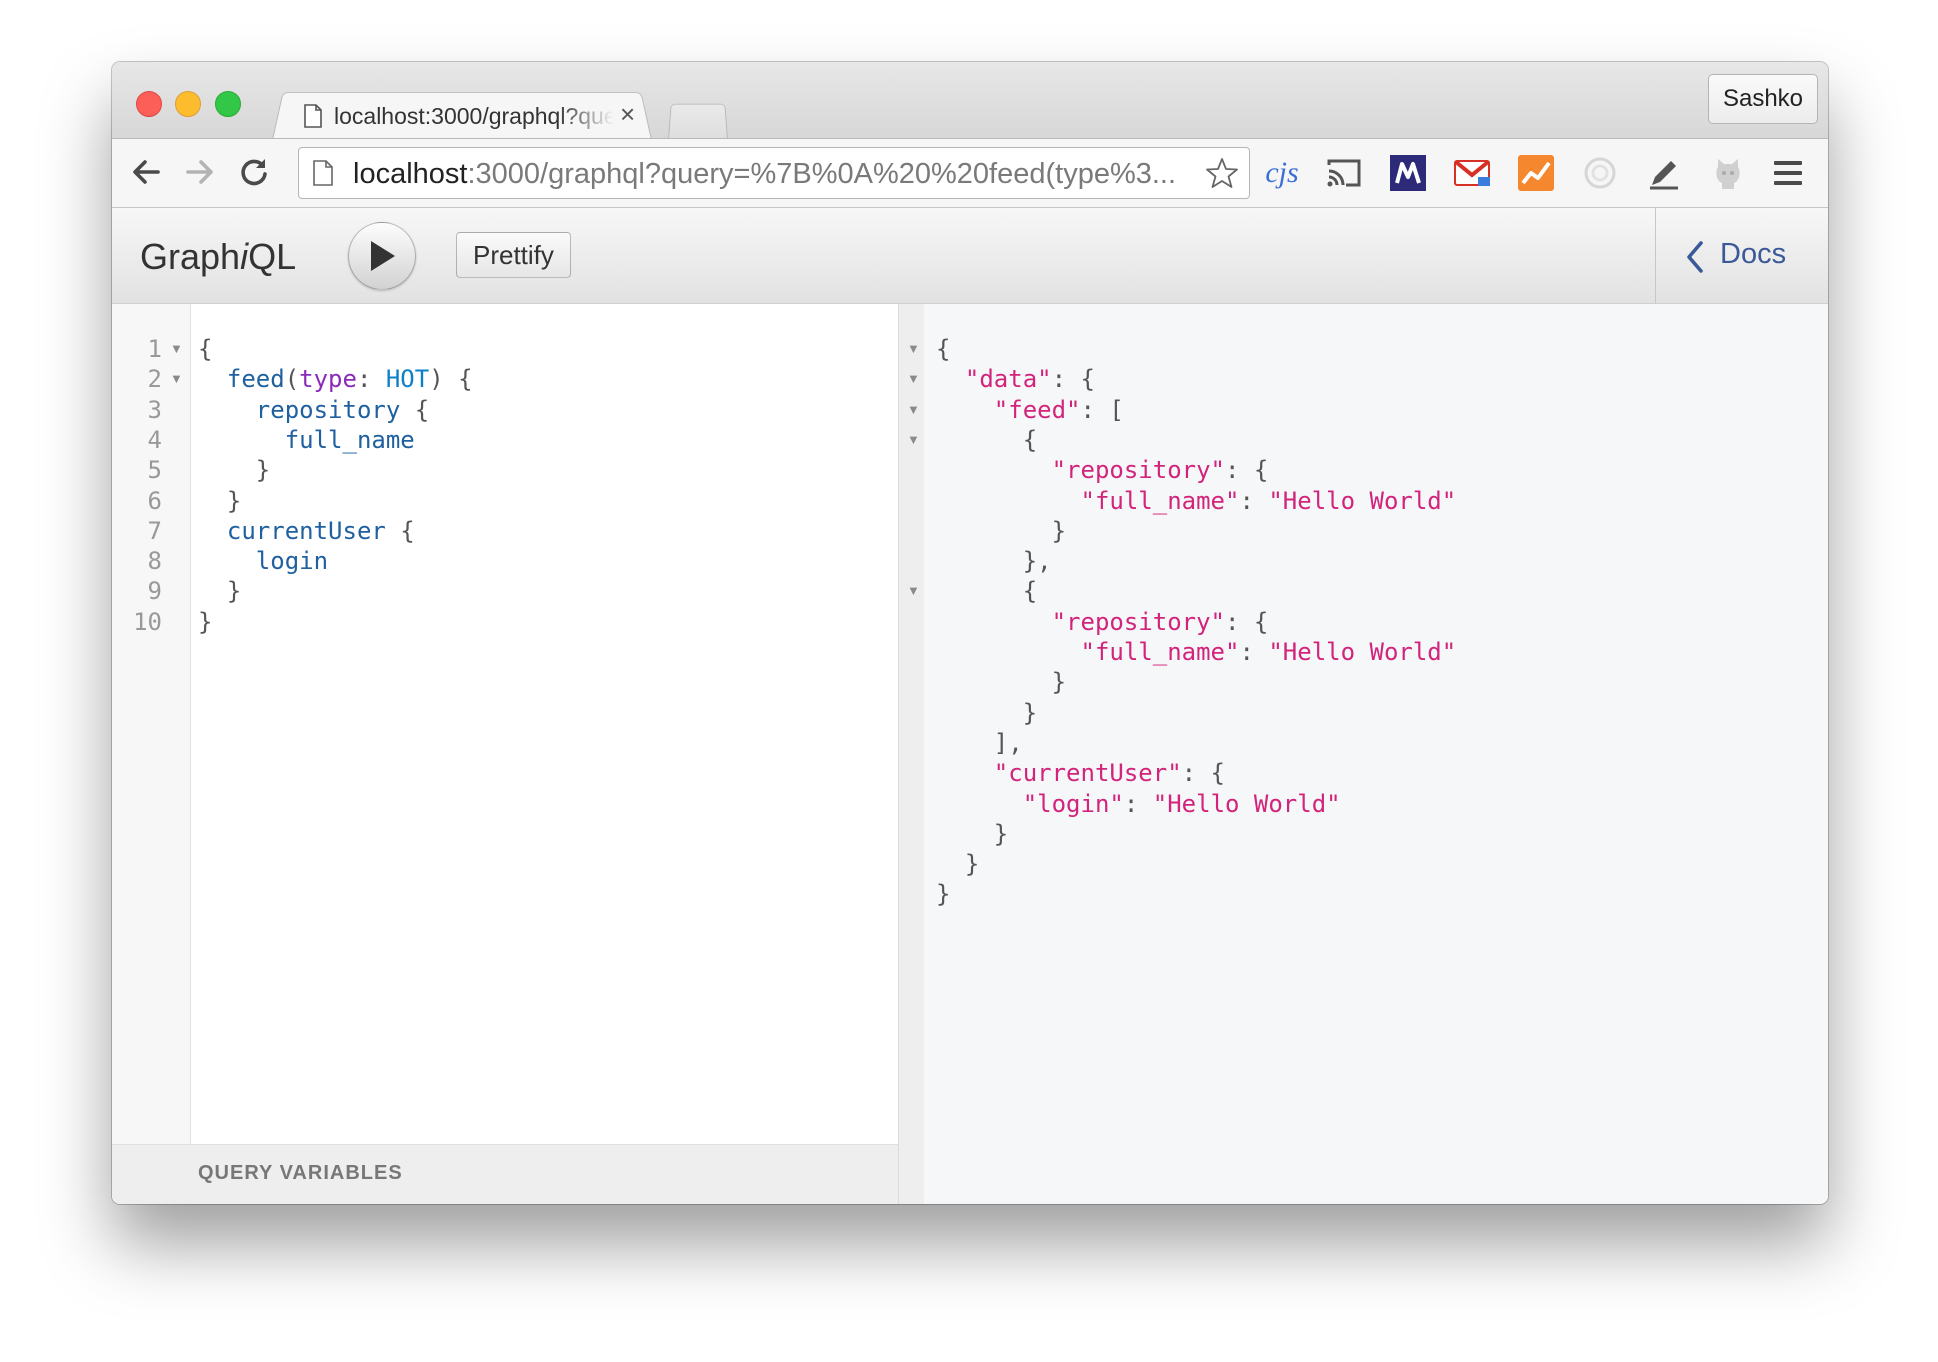  What do you see at coordinates (154, 379) in the screenshot?
I see `line-number: 2` at bounding box center [154, 379].